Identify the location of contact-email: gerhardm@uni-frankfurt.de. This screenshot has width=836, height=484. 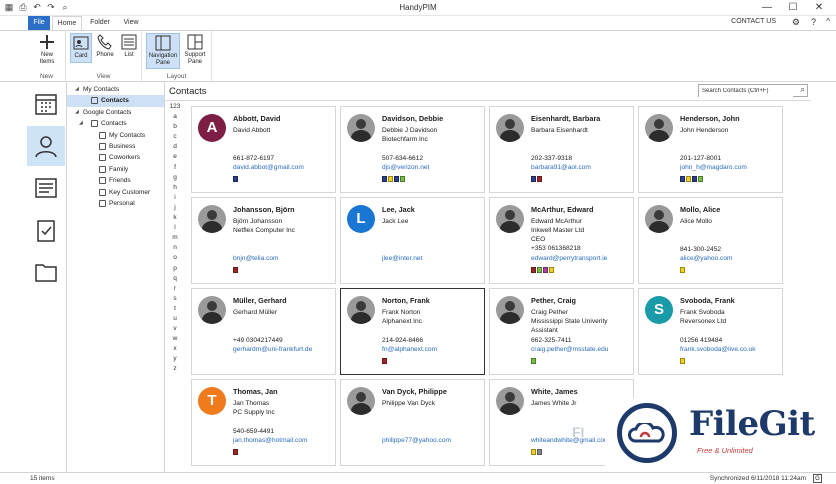
(272, 349).